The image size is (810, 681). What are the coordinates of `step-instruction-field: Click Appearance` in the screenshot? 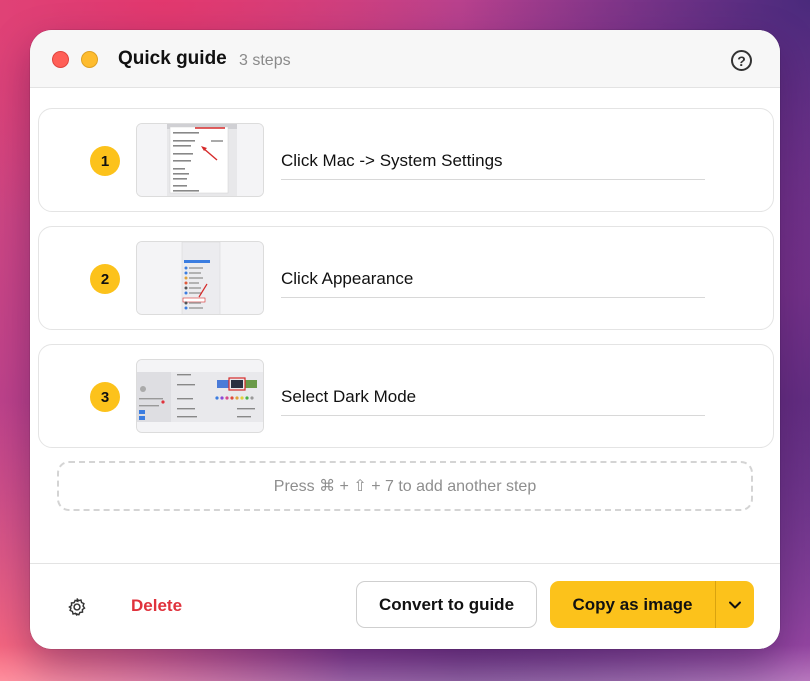 It's located at (493, 283).